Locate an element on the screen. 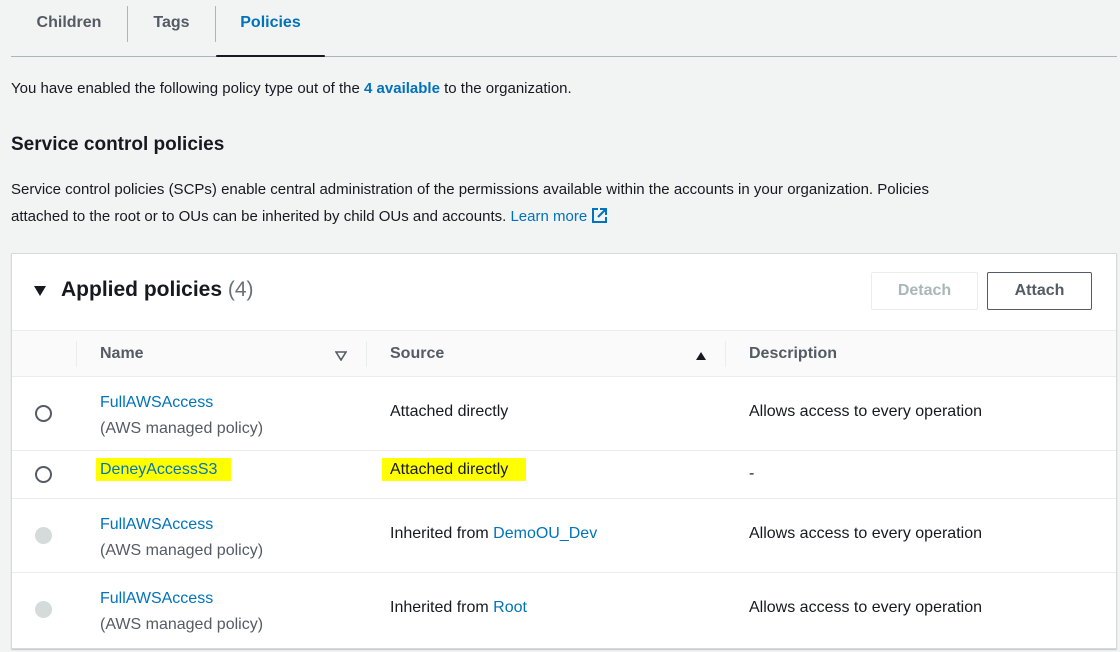  policy-name-link: DeneyAccessS3 is located at coordinates (164, 469).